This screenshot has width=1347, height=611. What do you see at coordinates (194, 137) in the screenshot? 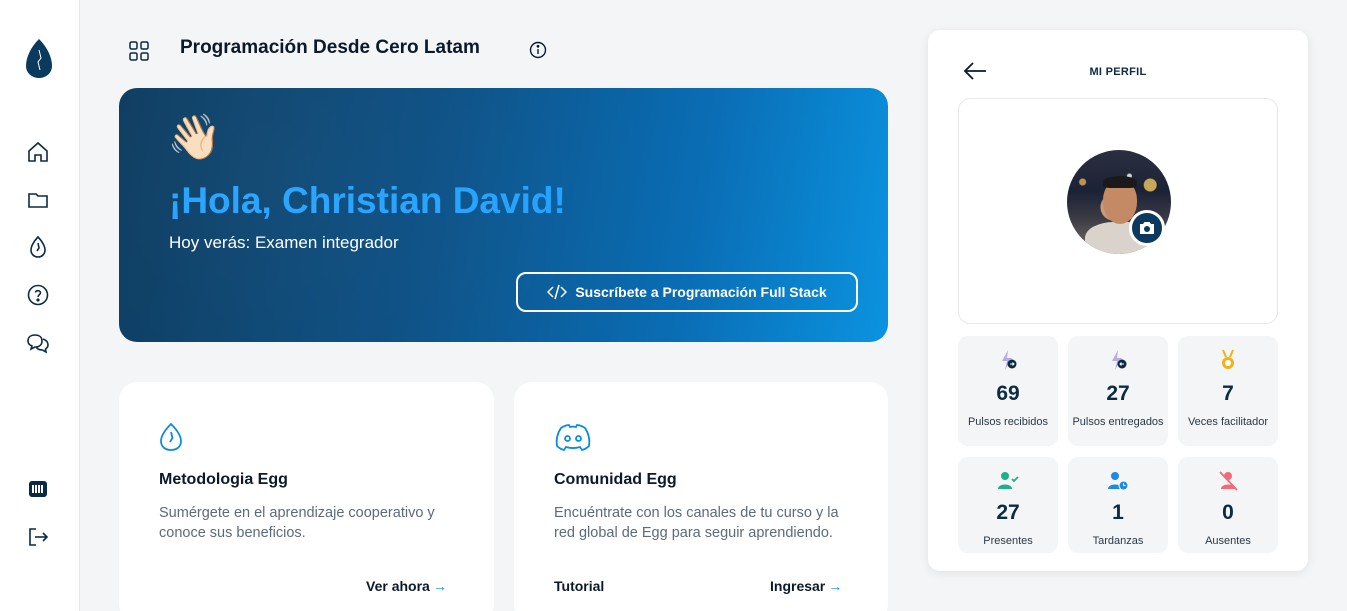
I see `waving-hand-icon: 👋🏻` at bounding box center [194, 137].